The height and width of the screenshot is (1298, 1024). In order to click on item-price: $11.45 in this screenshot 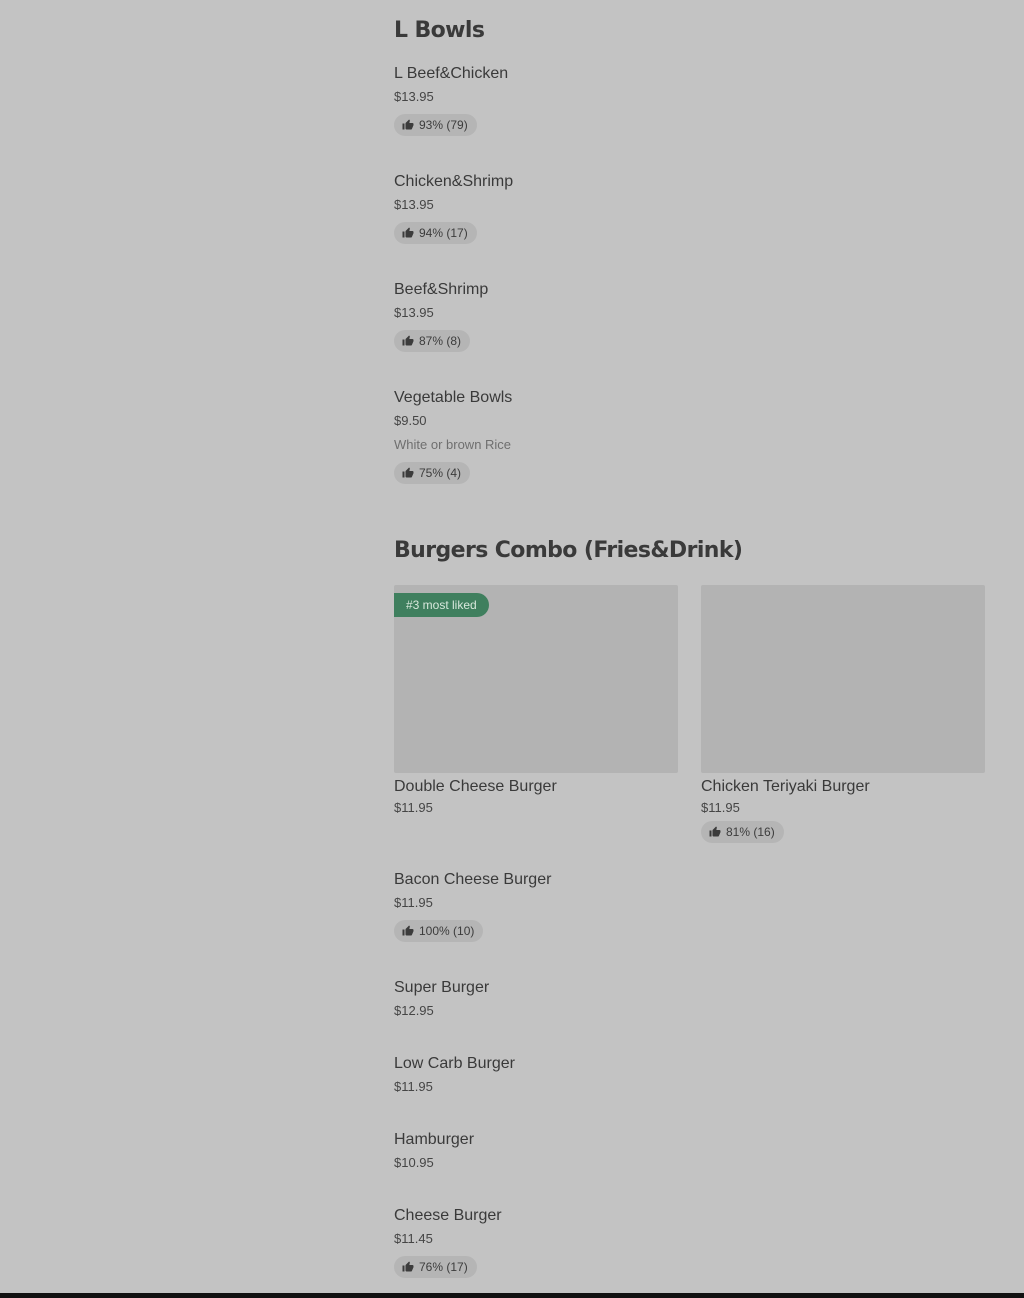, I will do `click(413, 1238)`.